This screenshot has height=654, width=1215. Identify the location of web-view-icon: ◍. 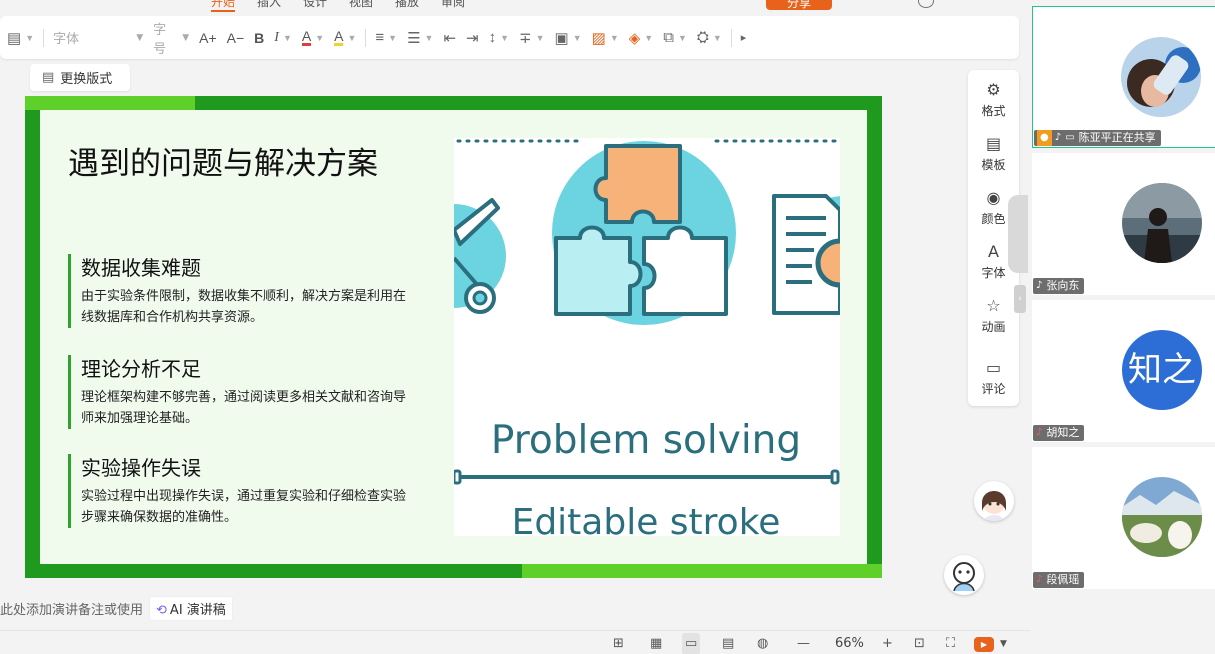
(762, 643).